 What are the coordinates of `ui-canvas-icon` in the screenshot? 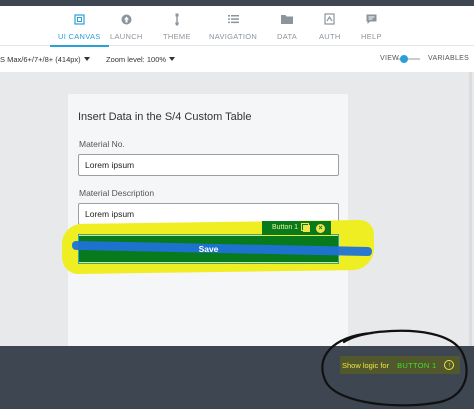 It's located at (79, 19).